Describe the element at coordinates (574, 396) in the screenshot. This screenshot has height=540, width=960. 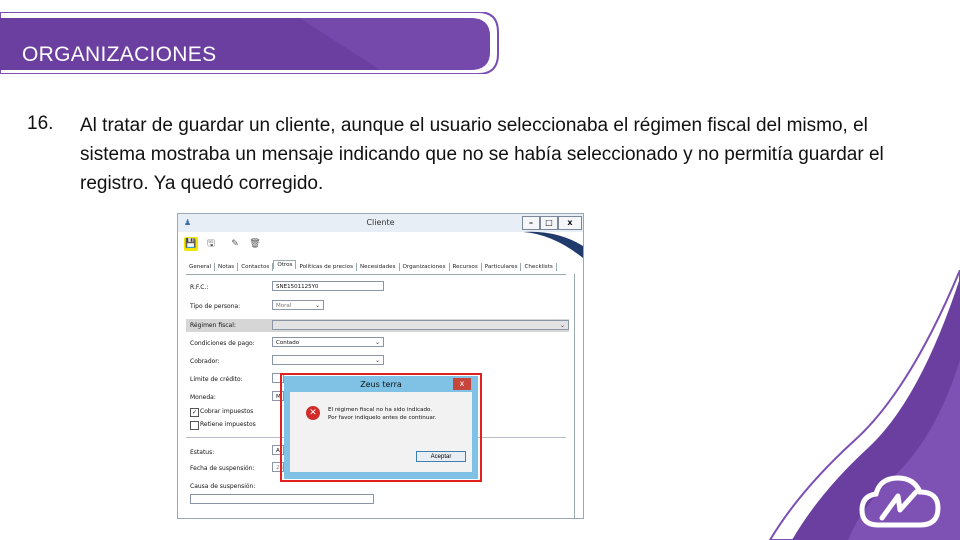
I see `panel-border` at that location.